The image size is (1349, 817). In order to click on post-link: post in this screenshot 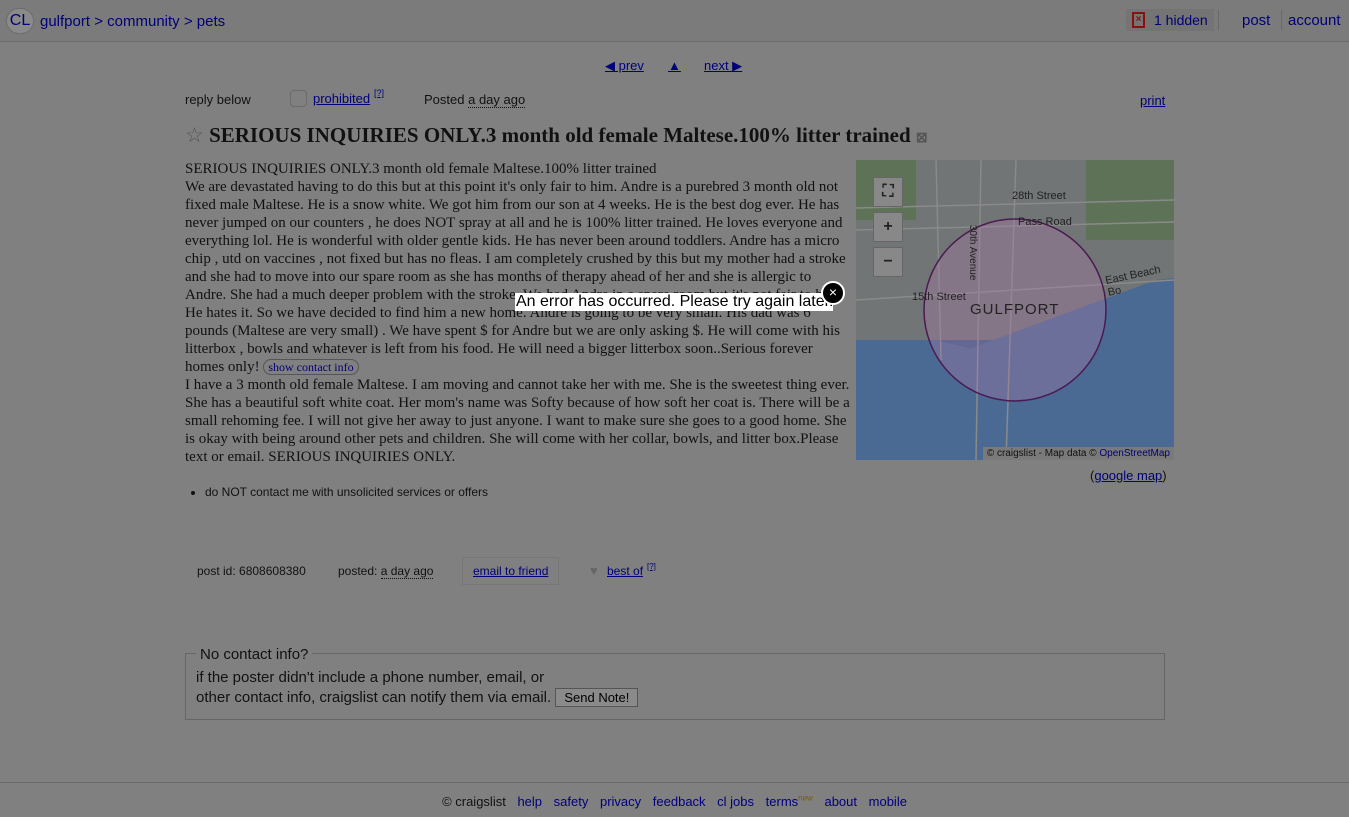, I will do `click(1256, 20)`.